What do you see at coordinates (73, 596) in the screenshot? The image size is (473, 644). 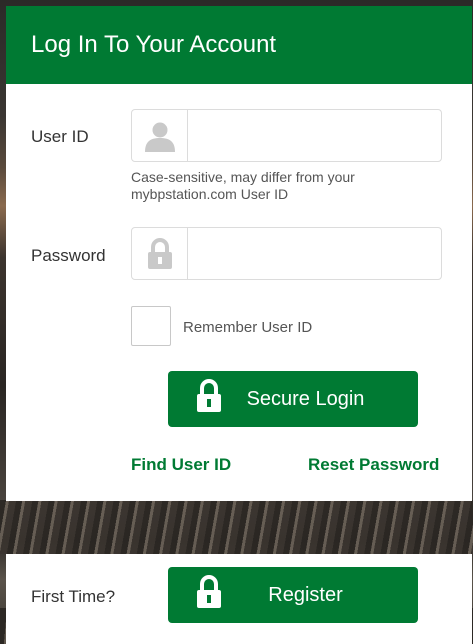 I see `first-time-label: First Time?` at bounding box center [73, 596].